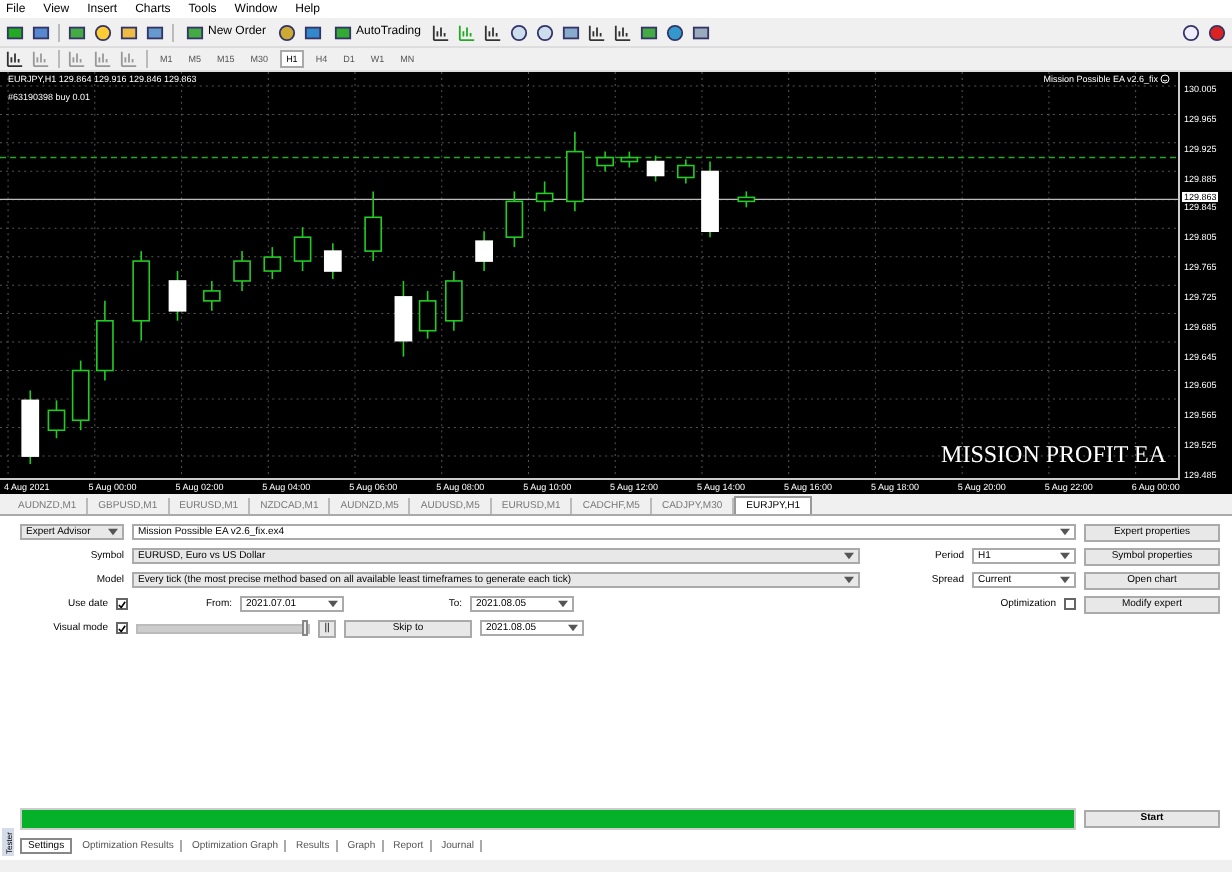  I want to click on smiley-icon, so click(1165, 79).